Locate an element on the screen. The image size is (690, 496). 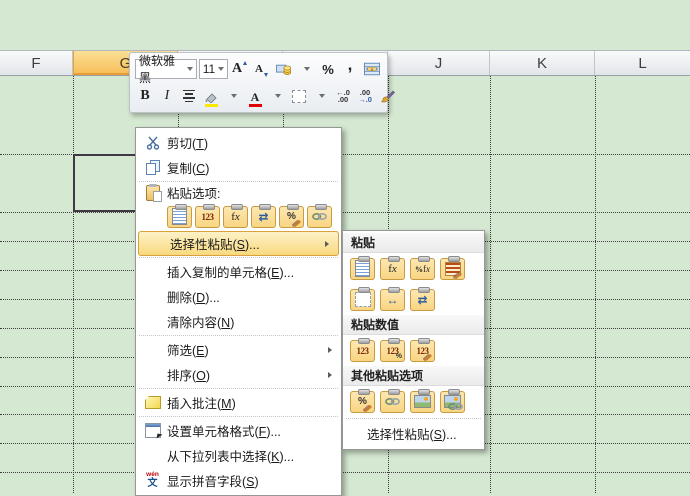
copy-icon is located at coordinates (152, 167).